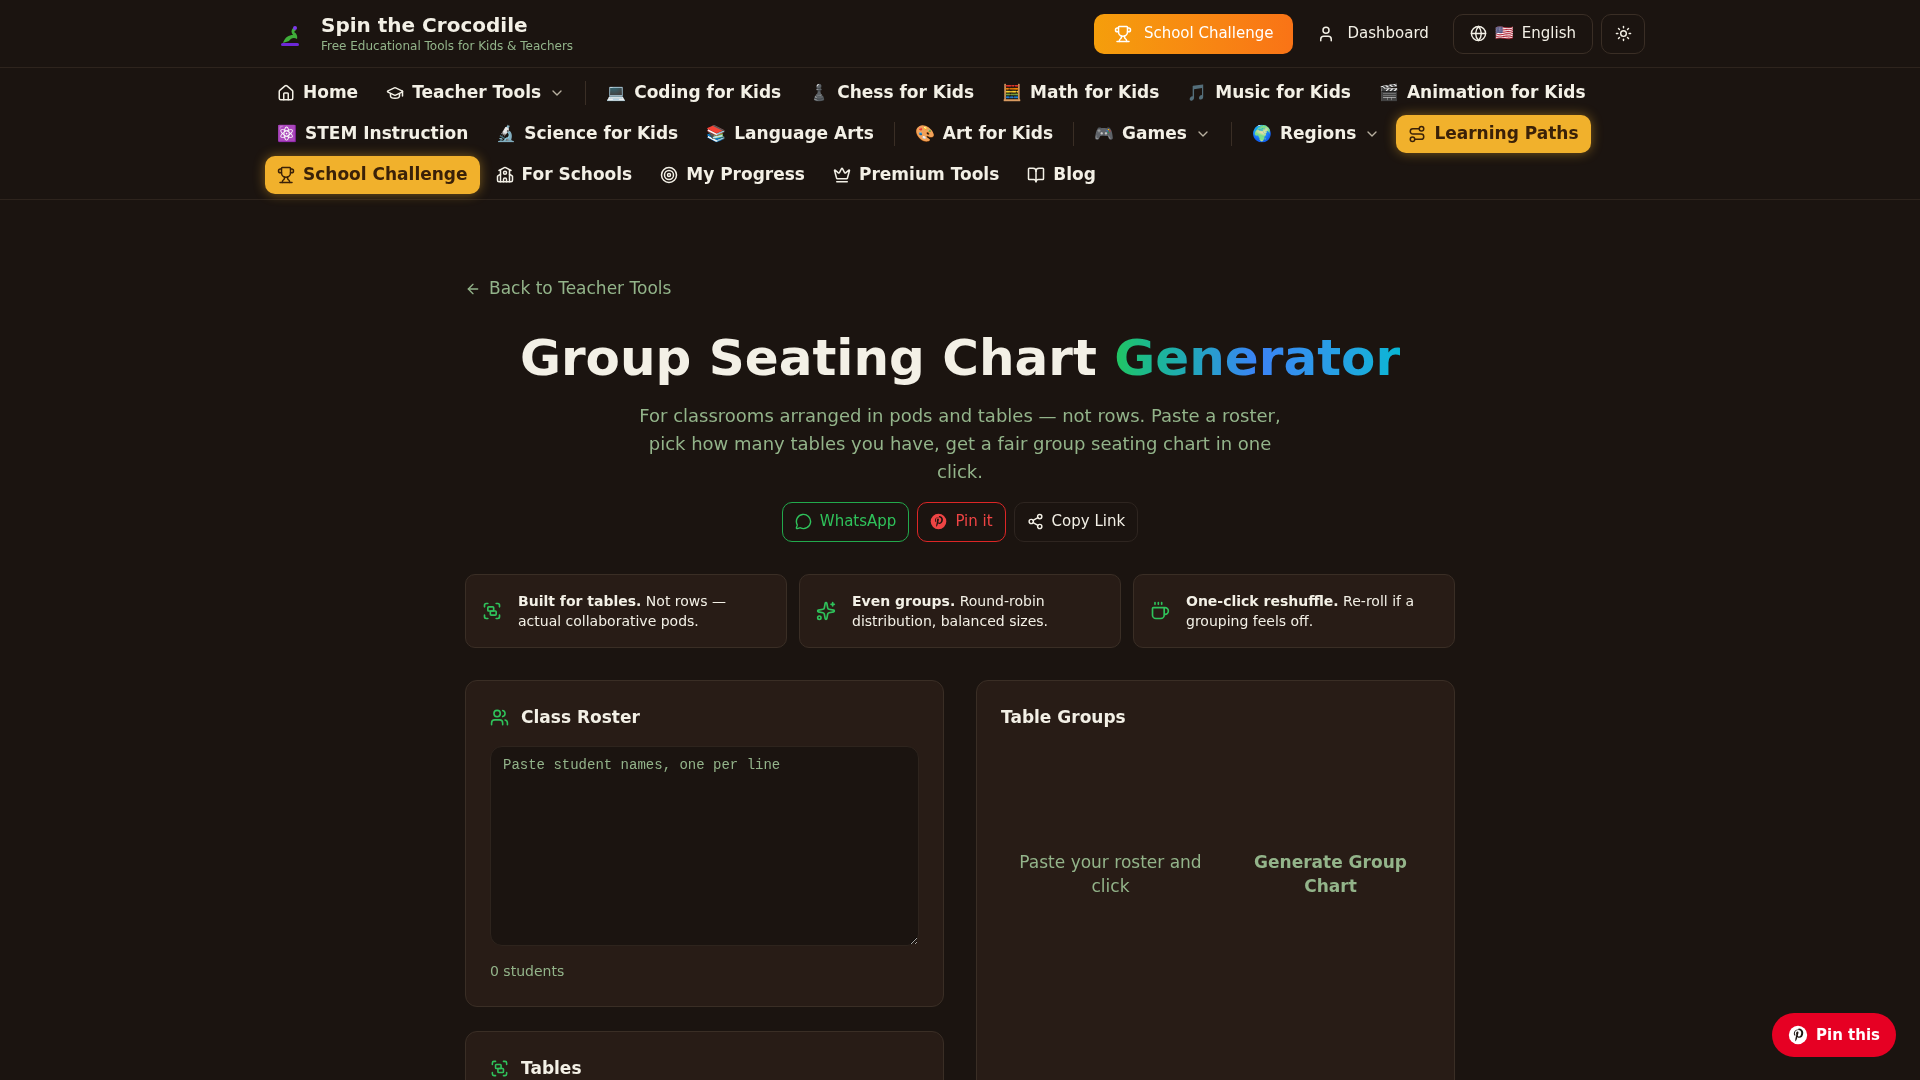 This screenshot has height=1080, width=1920. What do you see at coordinates (1012, 92) in the screenshot?
I see `nav-emoji-icon: 🧮` at bounding box center [1012, 92].